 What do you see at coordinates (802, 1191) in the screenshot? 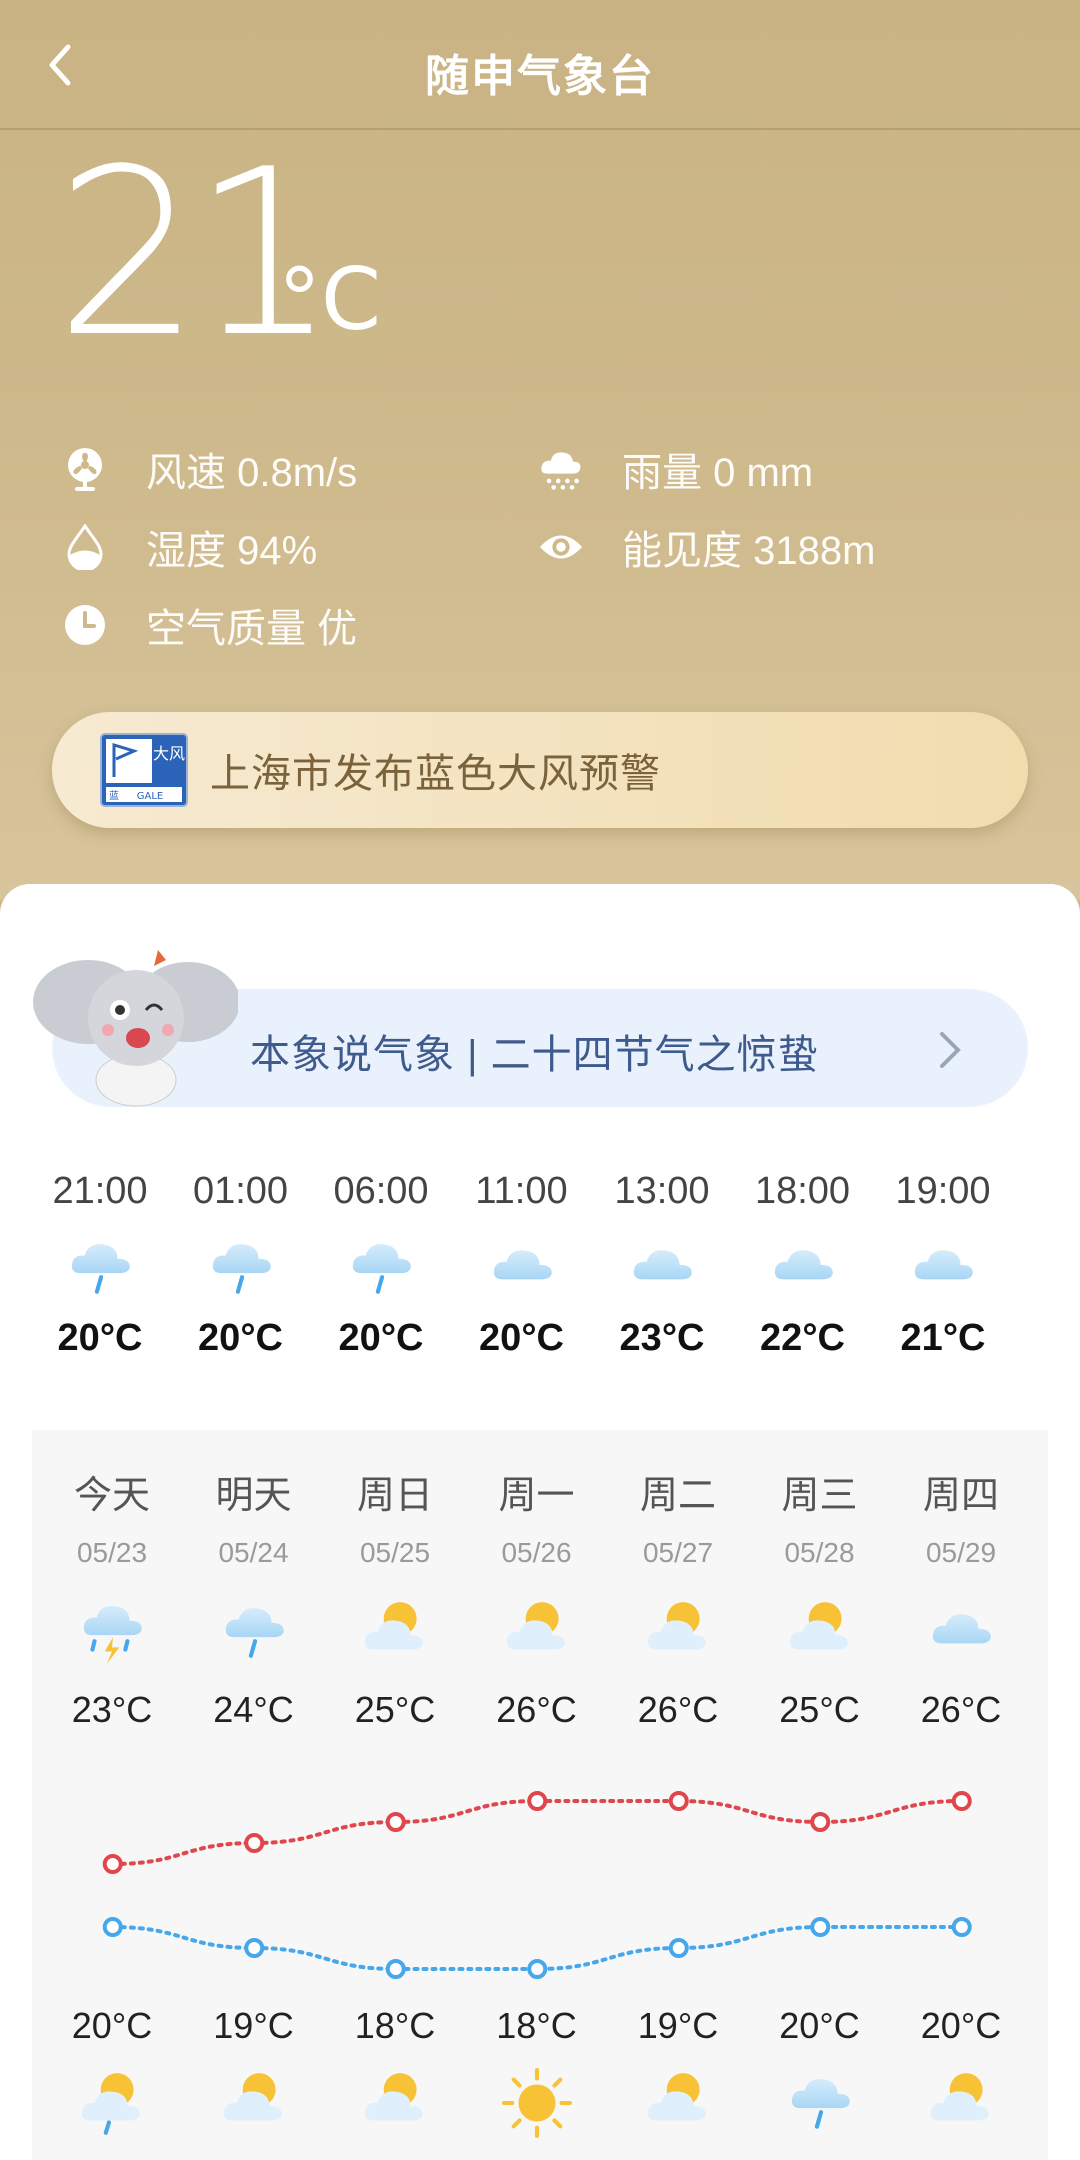
I see `hour-time: 18:00` at bounding box center [802, 1191].